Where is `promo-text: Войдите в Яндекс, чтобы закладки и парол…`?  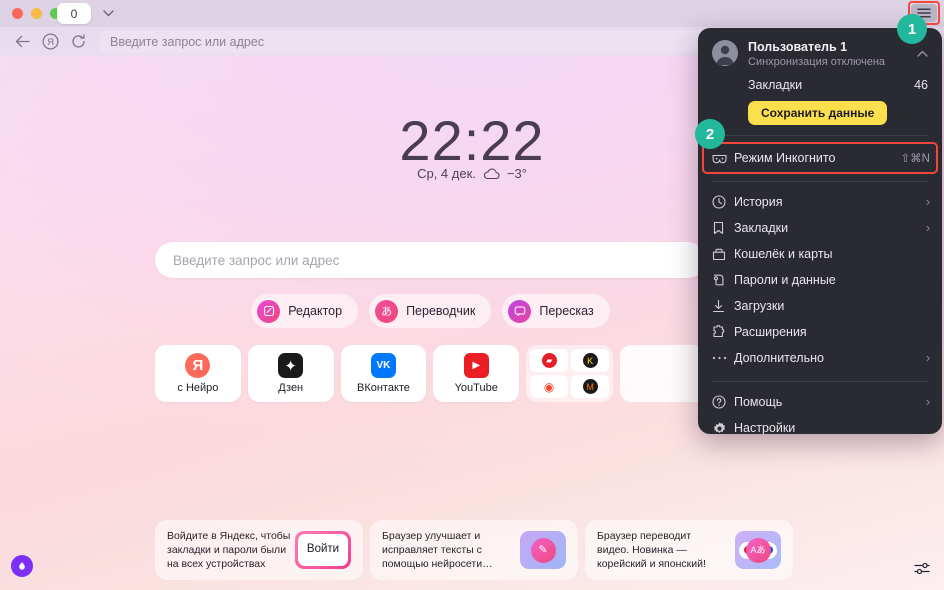 promo-text: Войдите в Яндекс, чтобы закладки и парол… is located at coordinates (229, 550).